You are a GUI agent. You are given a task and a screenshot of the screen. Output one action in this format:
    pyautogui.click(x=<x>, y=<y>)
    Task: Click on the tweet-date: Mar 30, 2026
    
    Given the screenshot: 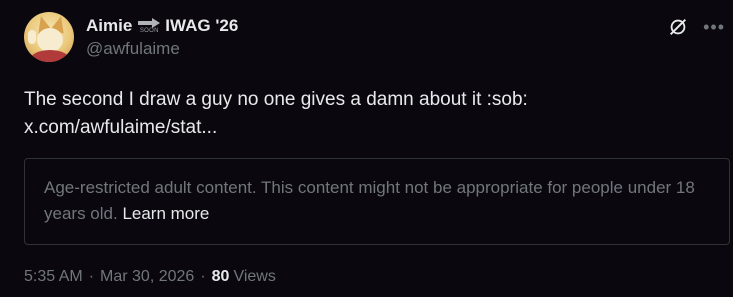 What is the action you would take?
    pyautogui.click(x=147, y=277)
    